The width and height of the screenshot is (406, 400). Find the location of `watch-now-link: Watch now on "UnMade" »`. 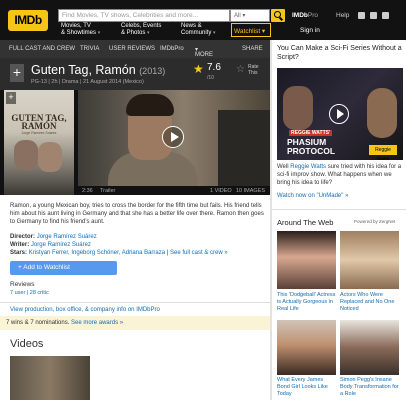

watch-now-link: Watch now on "UnMade" » is located at coordinates (312, 196).